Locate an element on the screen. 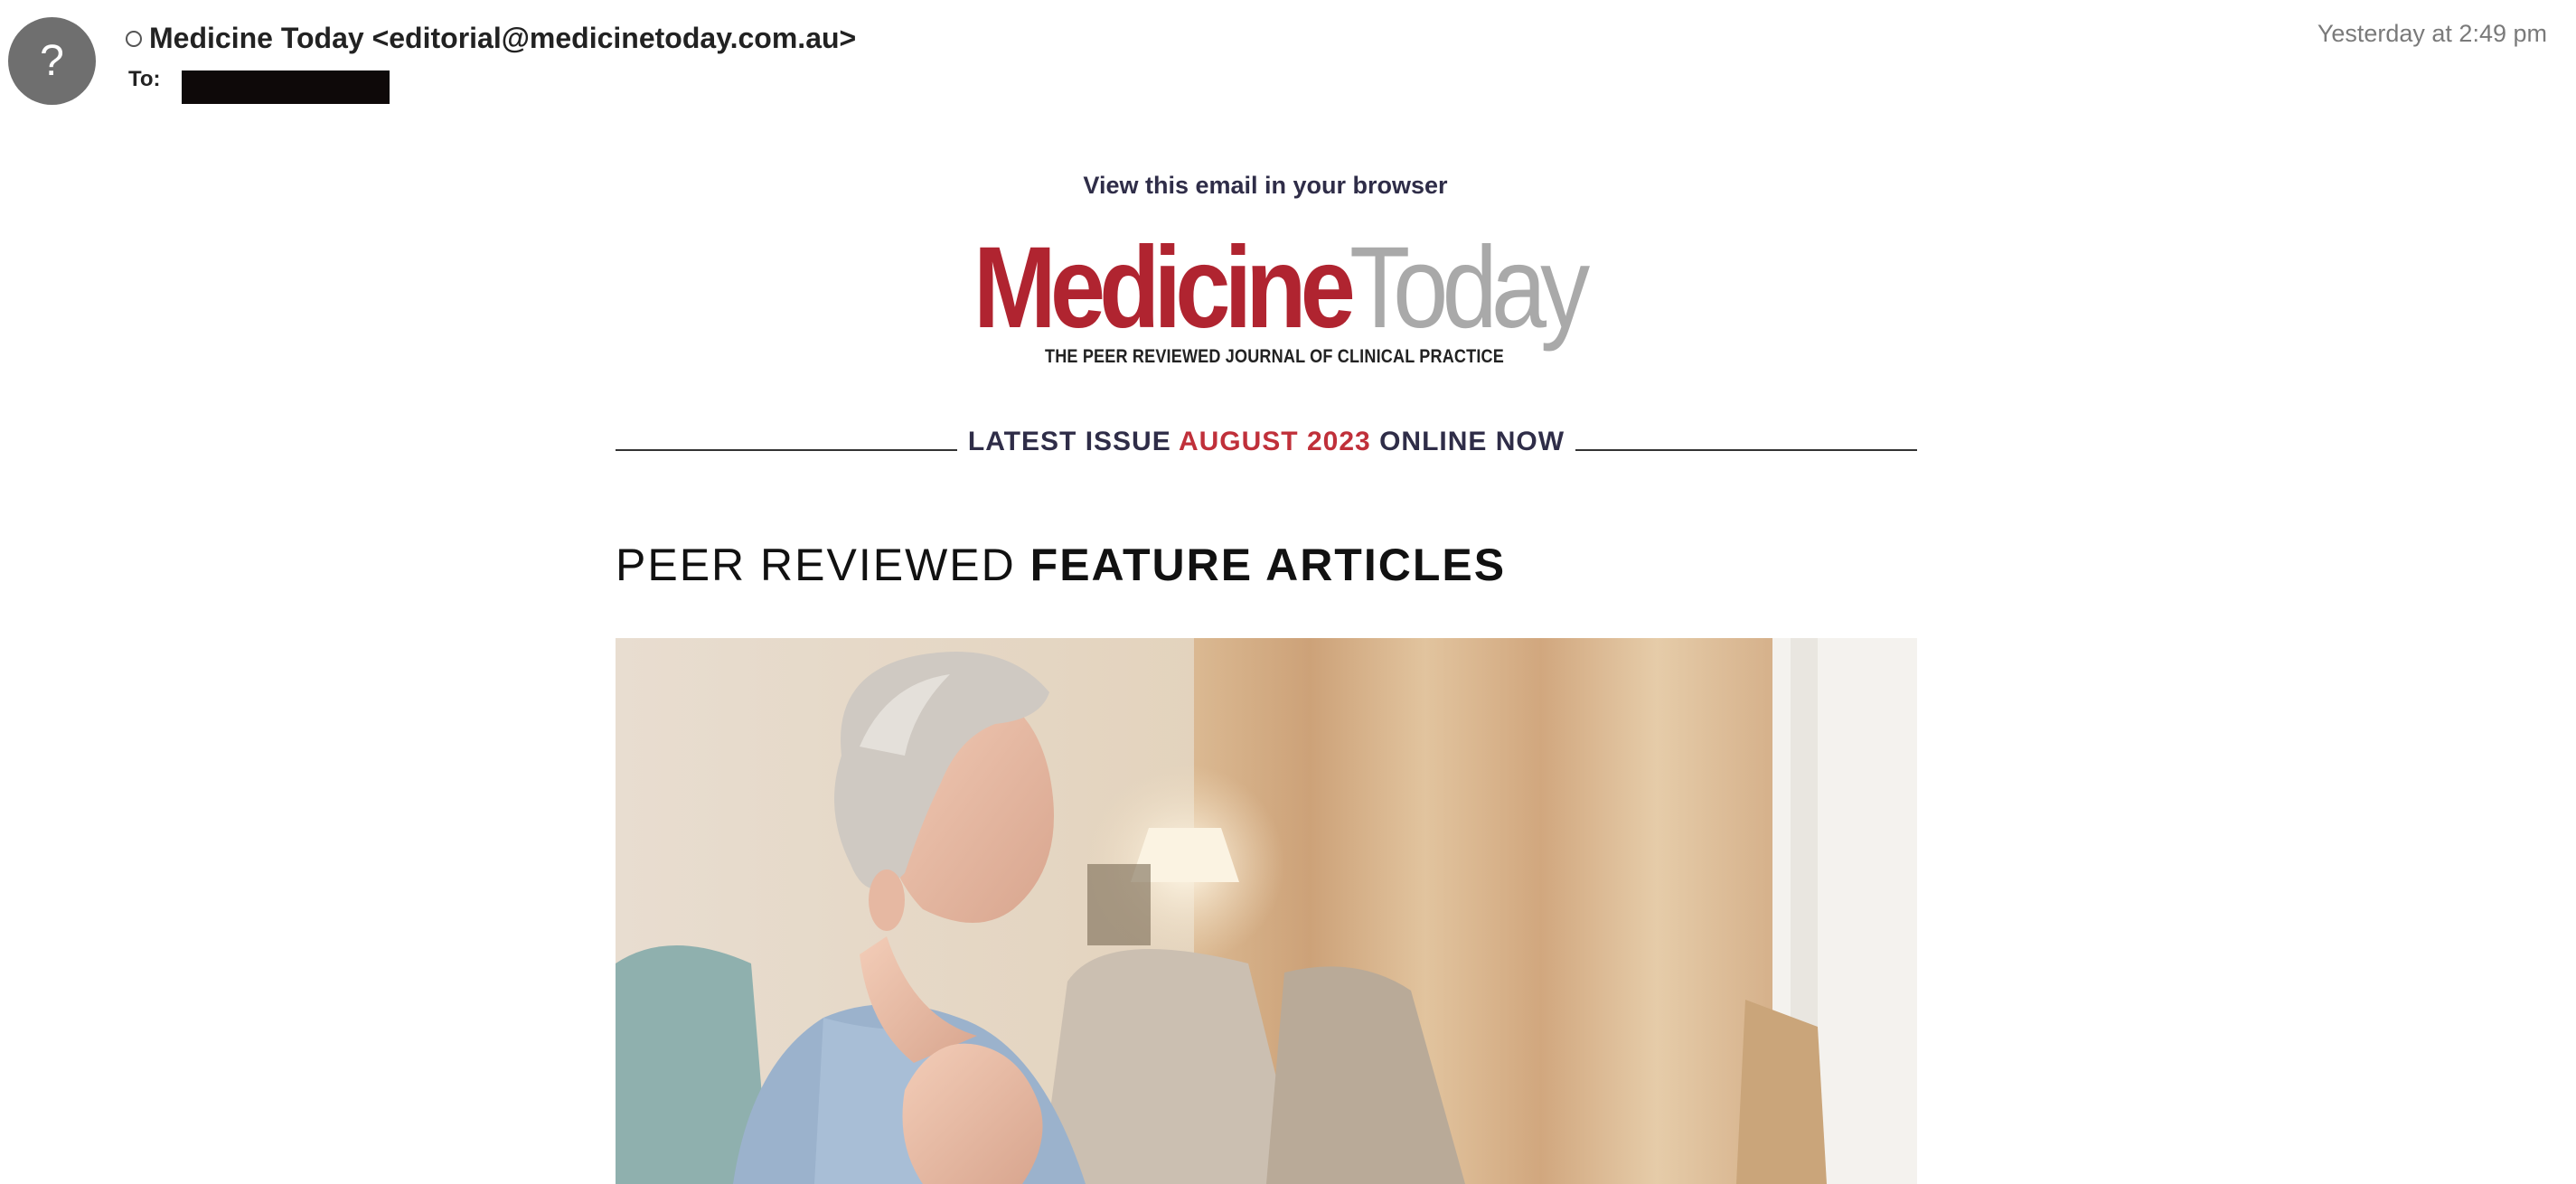  redacted-recipient is located at coordinates (286, 87).